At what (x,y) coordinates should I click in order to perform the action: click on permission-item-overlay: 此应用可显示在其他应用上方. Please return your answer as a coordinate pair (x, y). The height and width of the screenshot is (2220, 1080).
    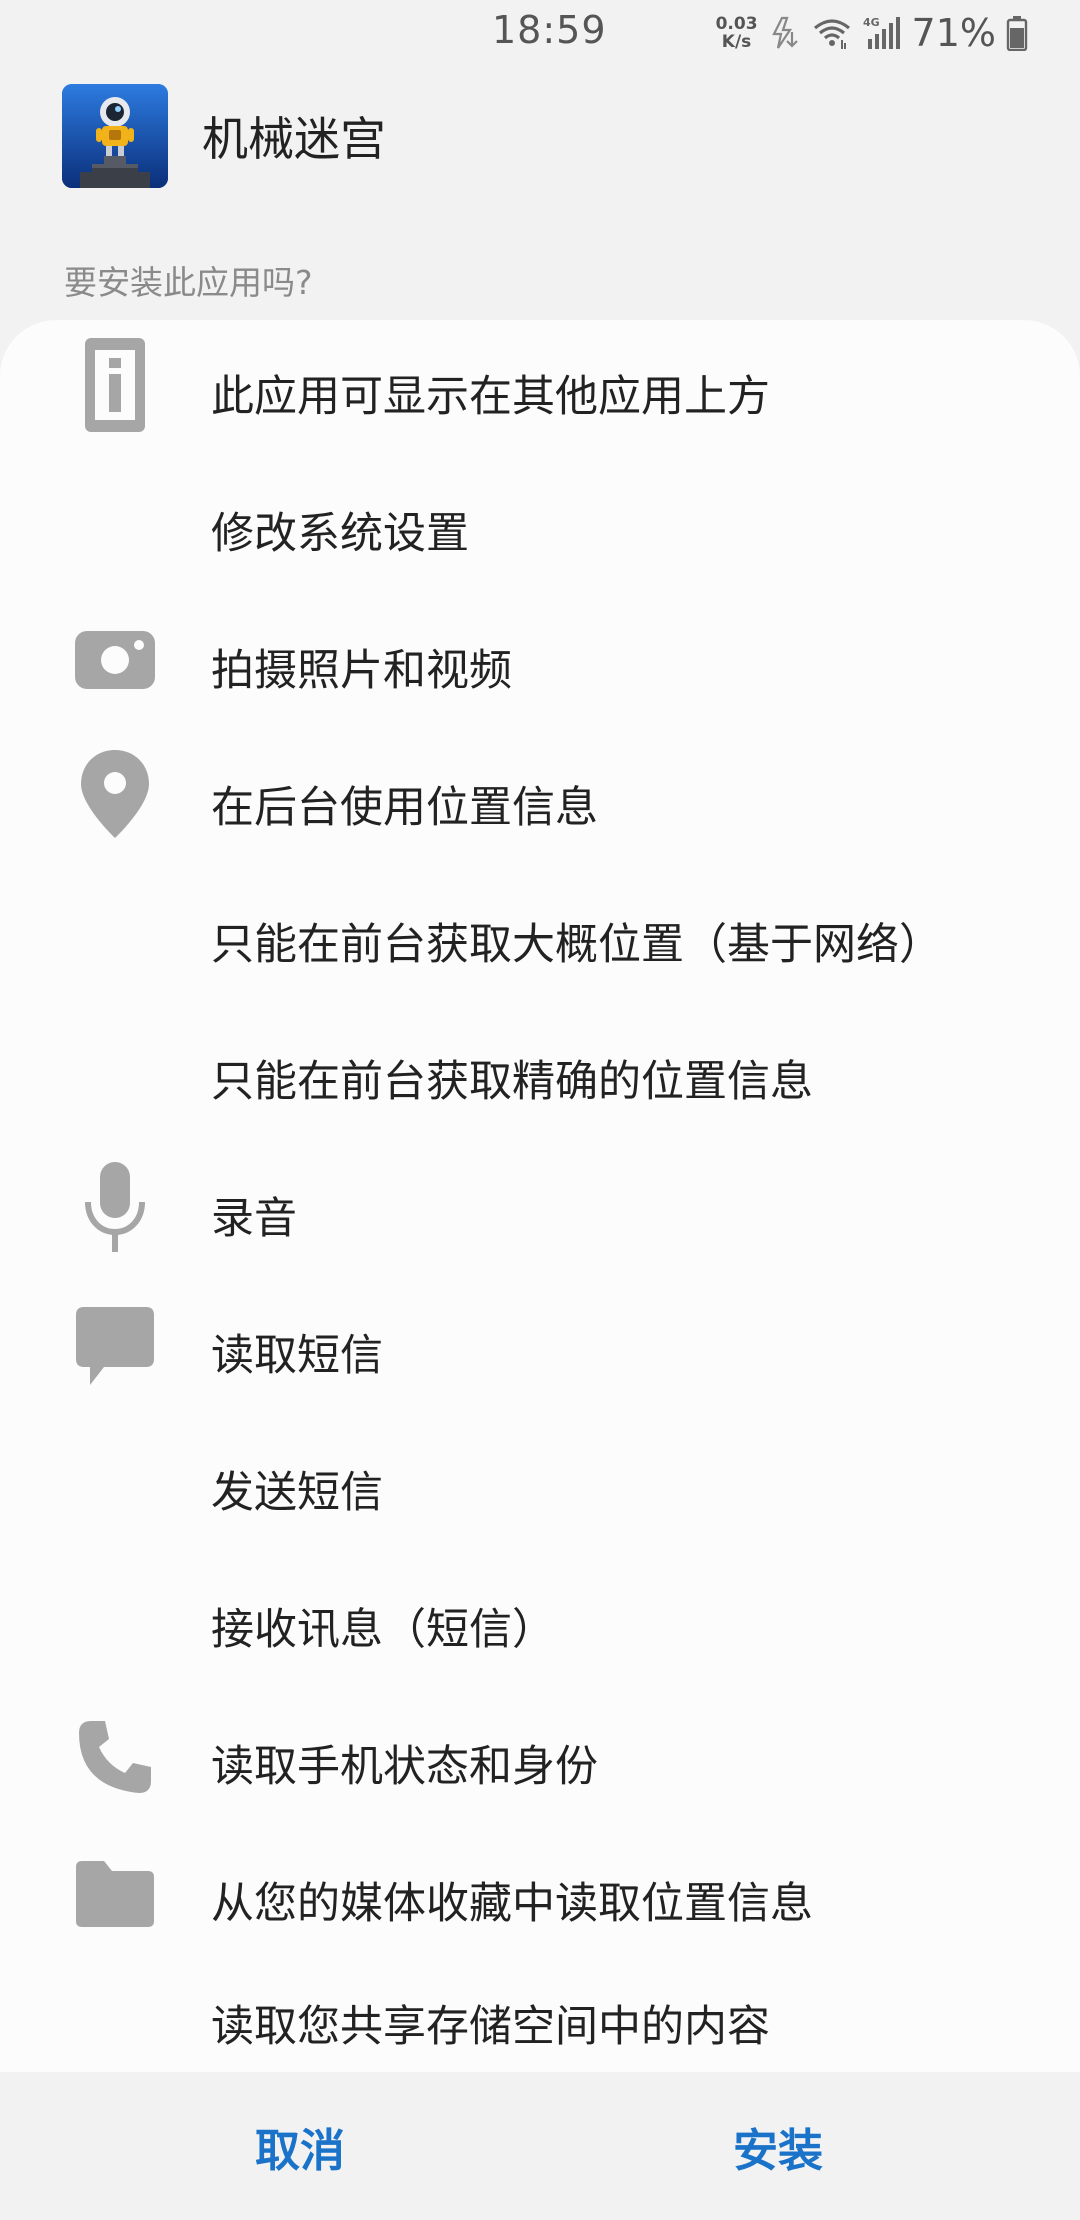
    Looking at the image, I should click on (540, 388).